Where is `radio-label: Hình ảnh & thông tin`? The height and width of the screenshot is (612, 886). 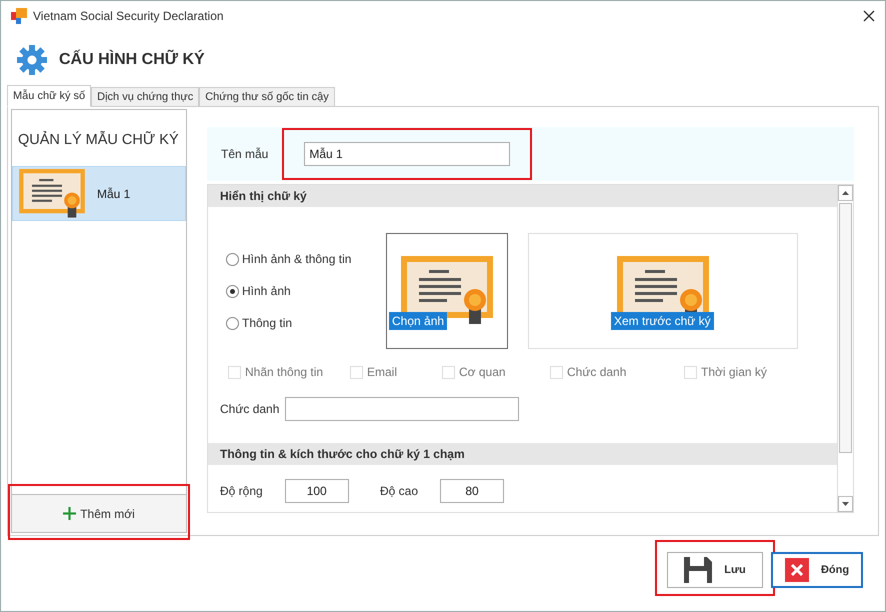 radio-label: Hình ảnh & thông tin is located at coordinates (297, 259).